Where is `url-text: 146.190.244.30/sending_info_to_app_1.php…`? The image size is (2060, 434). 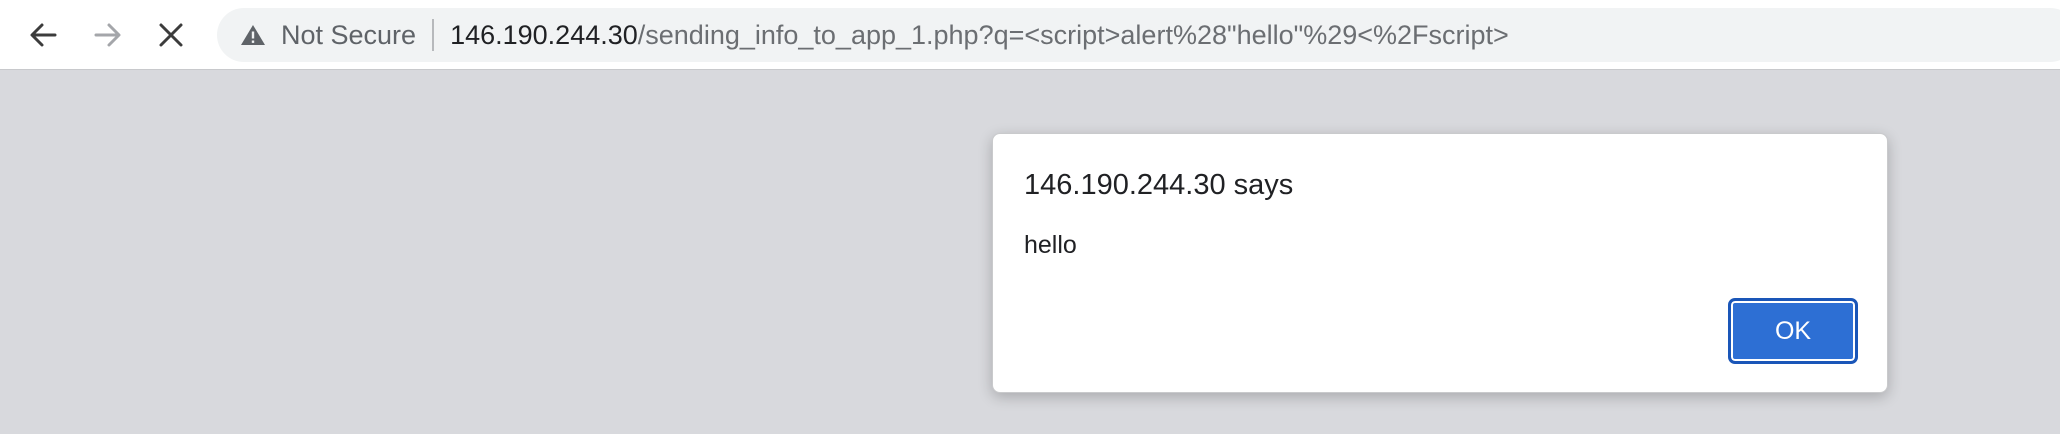
url-text: 146.190.244.30/sending_info_to_app_1.php… is located at coordinates (979, 35).